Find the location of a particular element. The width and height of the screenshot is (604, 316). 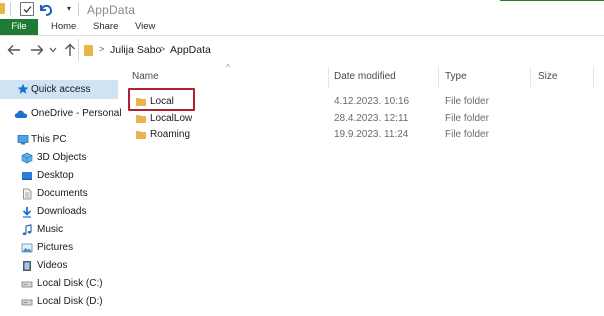

breadcrumb-appdata: AppData is located at coordinates (190, 50).